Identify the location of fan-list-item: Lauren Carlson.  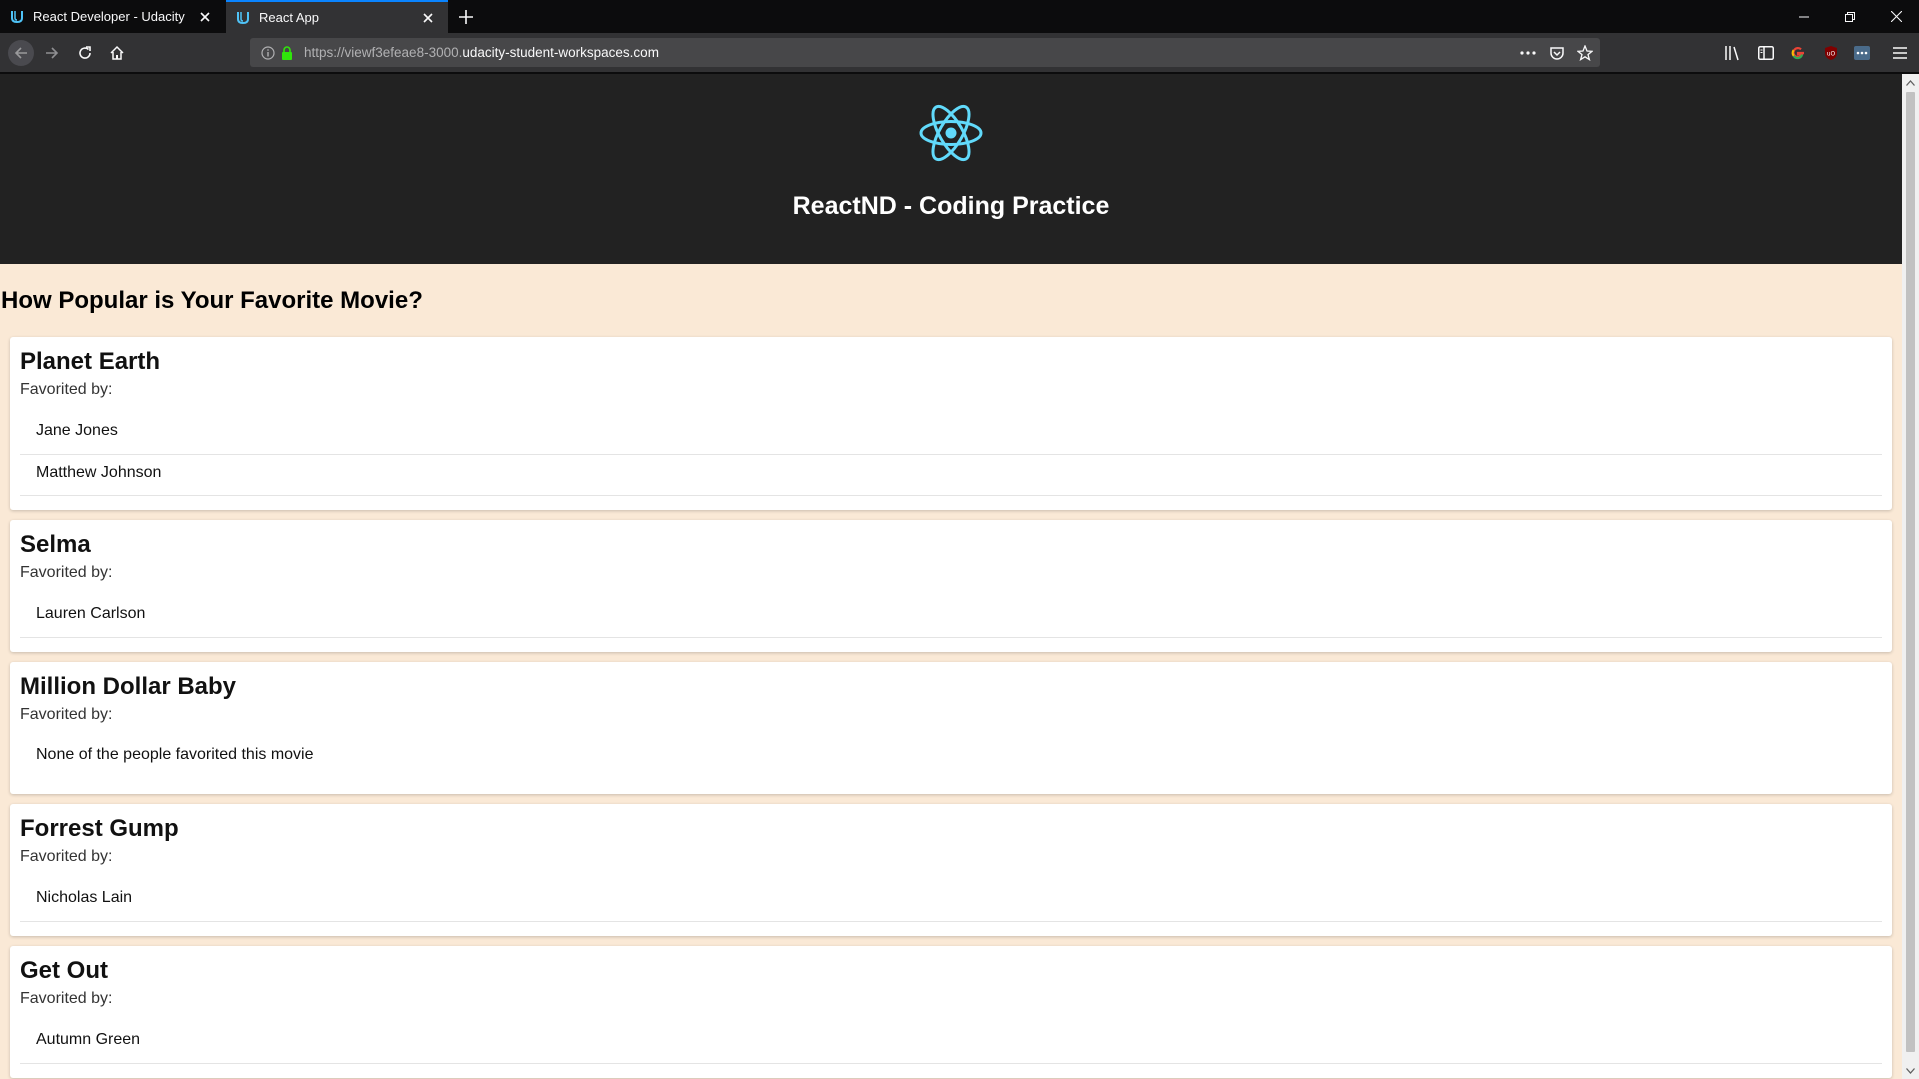
(951, 619).